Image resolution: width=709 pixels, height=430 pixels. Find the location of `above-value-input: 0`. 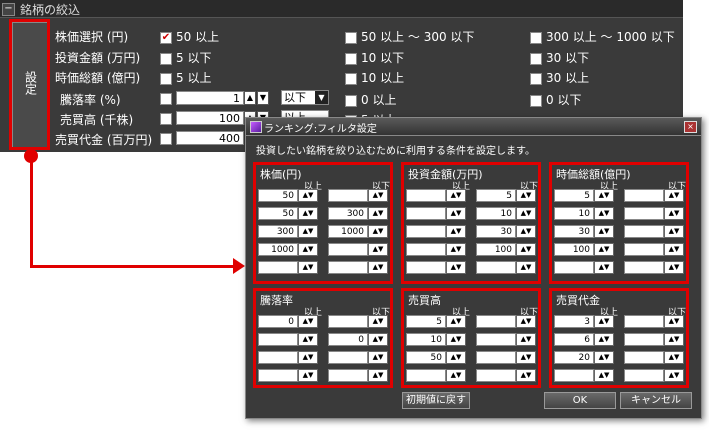

above-value-input: 0 is located at coordinates (278, 321).